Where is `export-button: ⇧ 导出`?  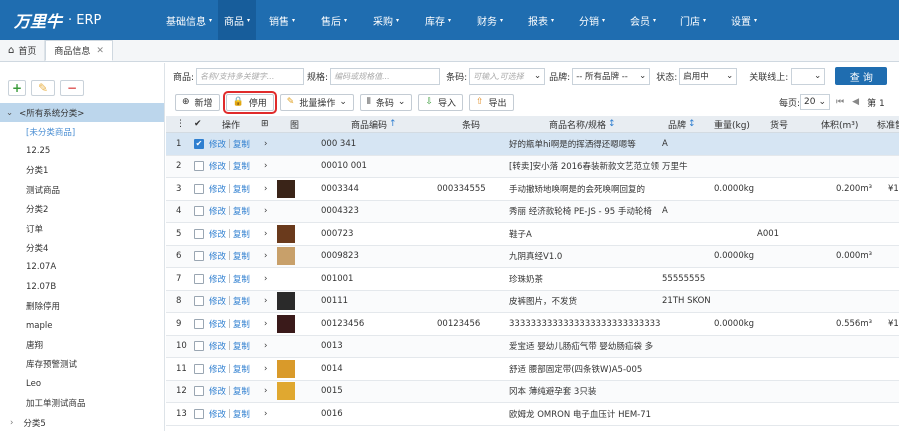 export-button: ⇧ 导出 is located at coordinates (491, 102).